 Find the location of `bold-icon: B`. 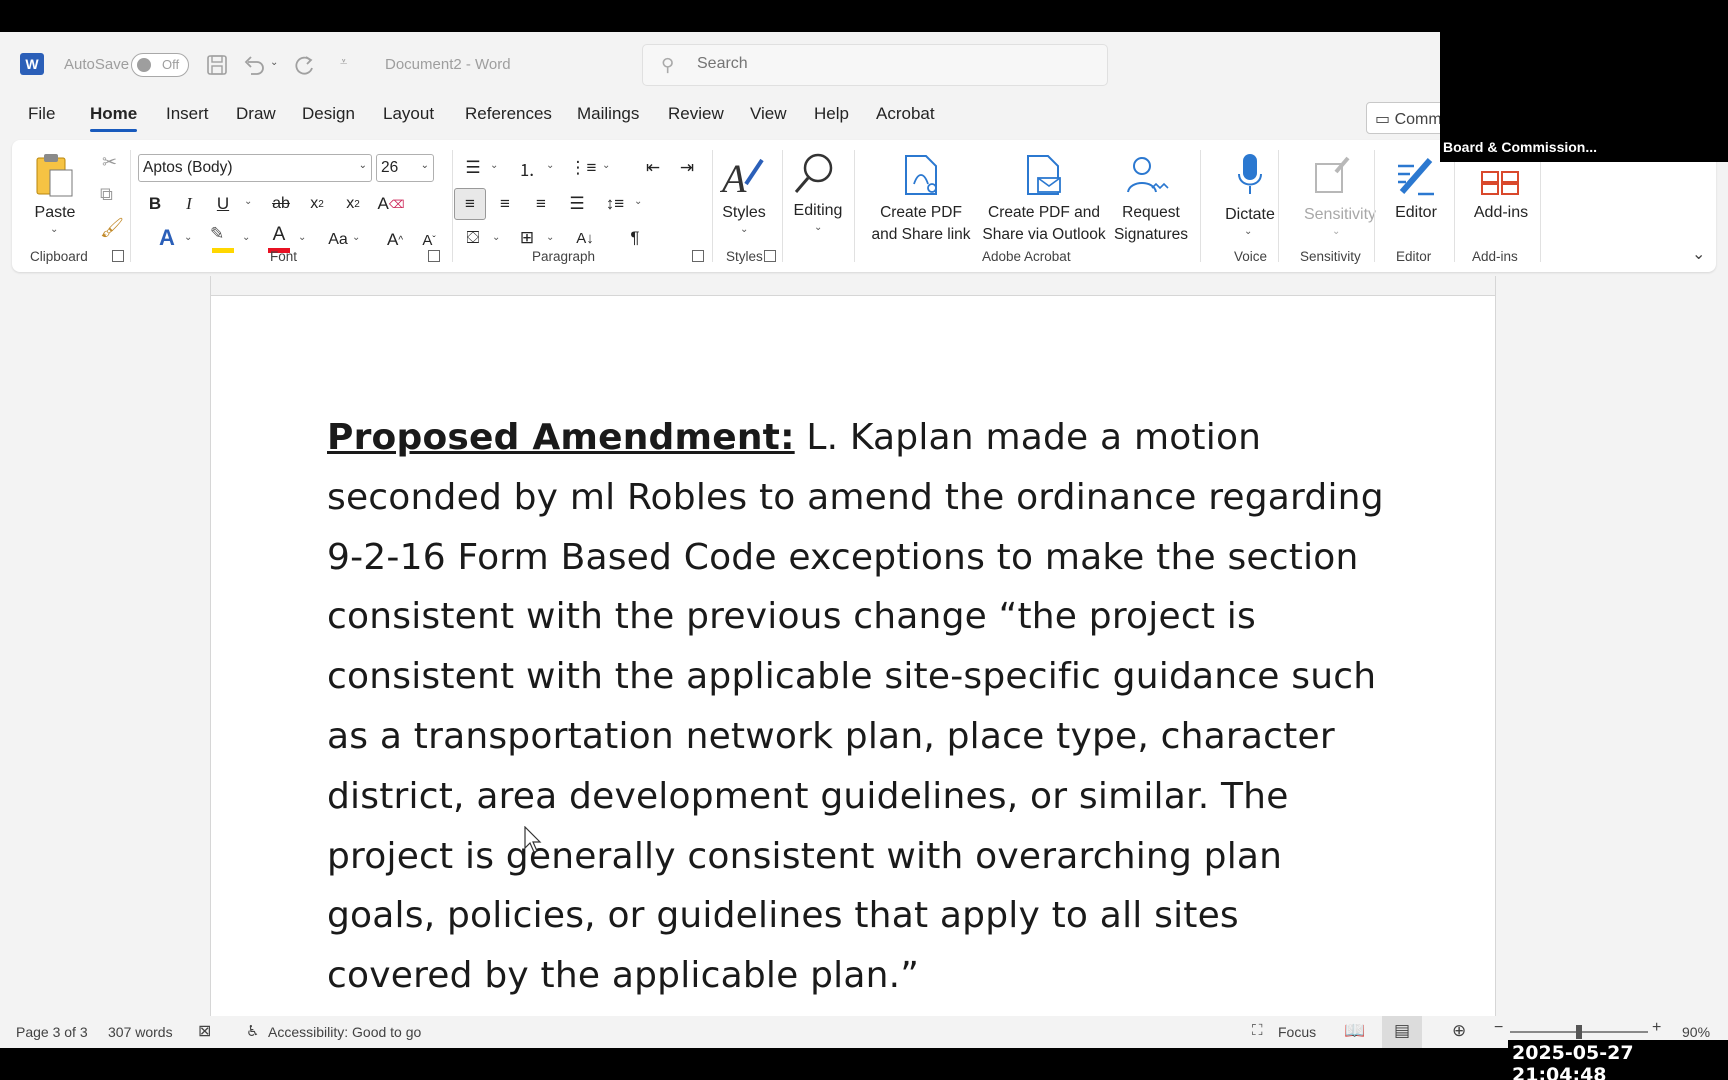

bold-icon: B is located at coordinates (155, 204).